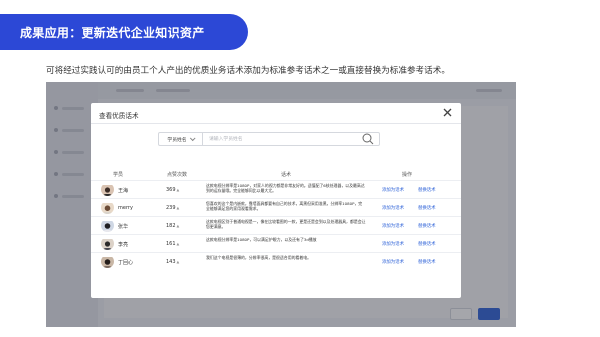  I want to click on close-icon, so click(447, 112).